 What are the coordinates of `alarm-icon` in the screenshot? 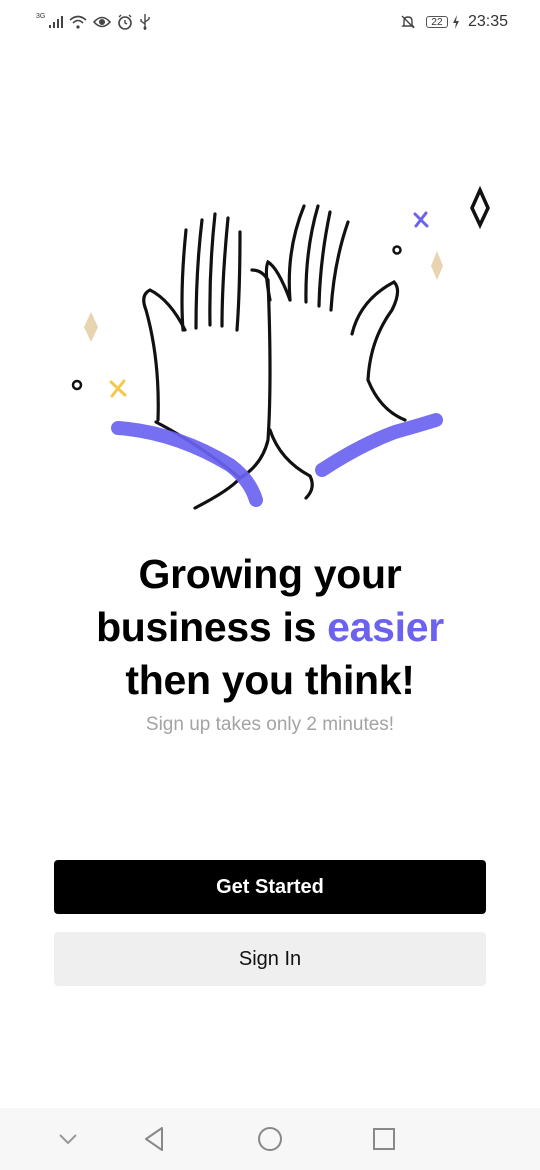 It's located at (125, 22).